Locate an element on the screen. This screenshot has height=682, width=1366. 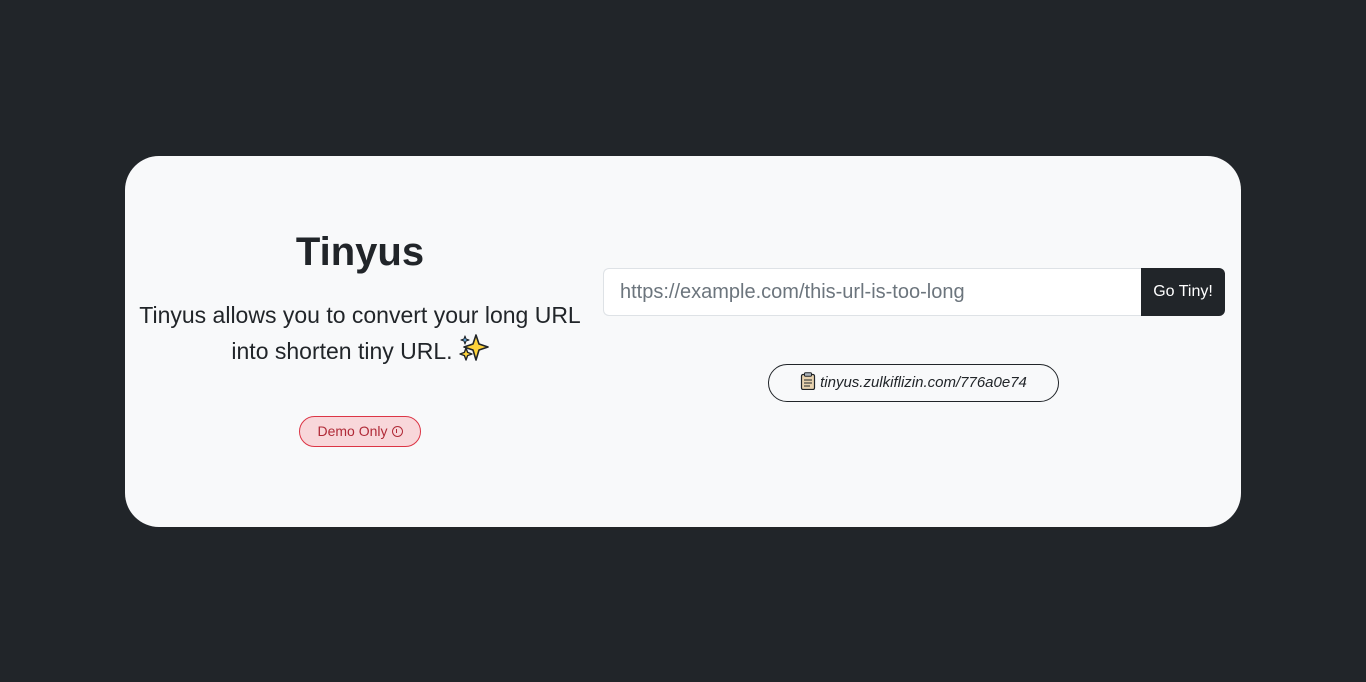
demo-only-badge: Demo Only is located at coordinates (360, 431).